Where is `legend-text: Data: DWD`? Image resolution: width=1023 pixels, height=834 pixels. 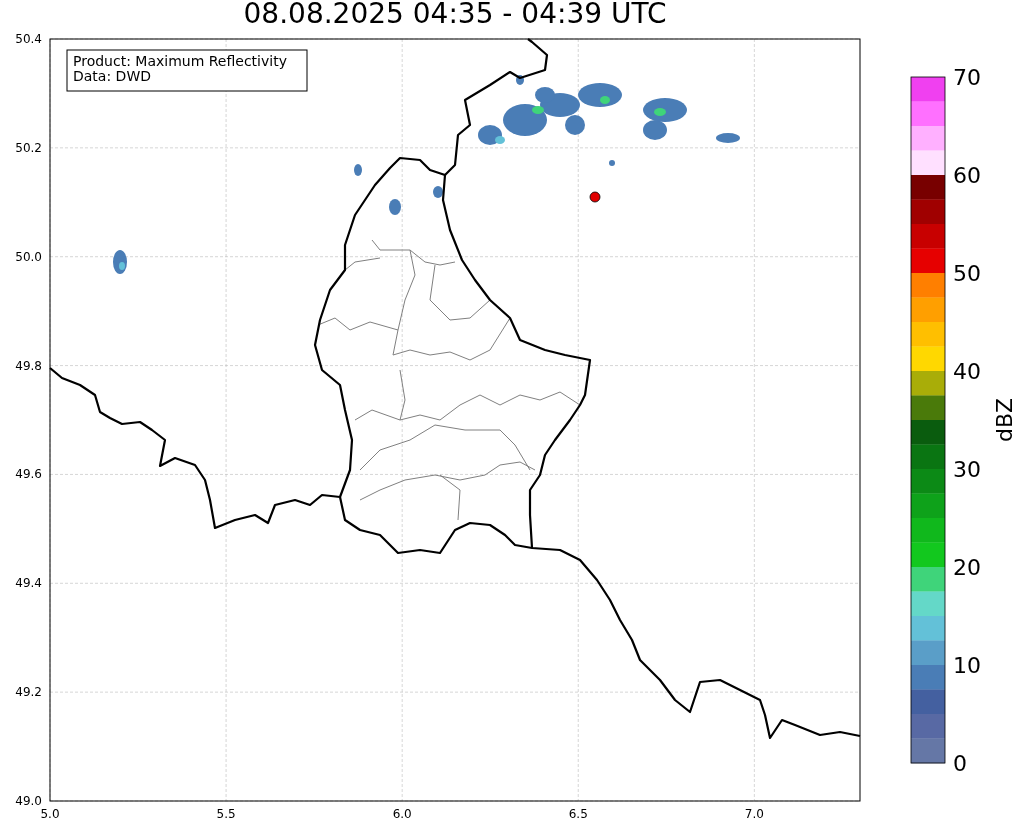 legend-text: Data: DWD is located at coordinates (112, 76).